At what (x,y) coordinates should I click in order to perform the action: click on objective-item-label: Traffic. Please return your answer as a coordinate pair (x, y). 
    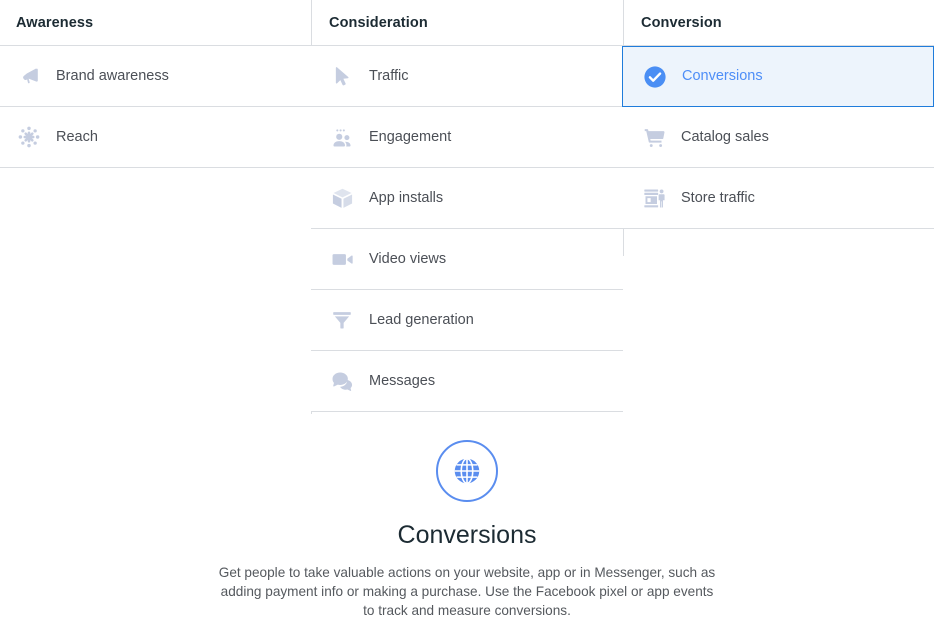
    Looking at the image, I should click on (389, 75).